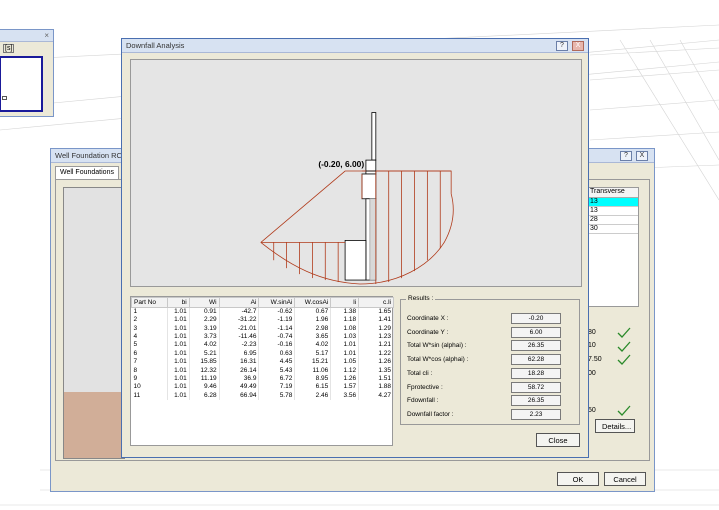 This screenshot has width=719, height=510. What do you see at coordinates (204, 320) in the screenshot?
I see `table-cell: 2.29` at bounding box center [204, 320].